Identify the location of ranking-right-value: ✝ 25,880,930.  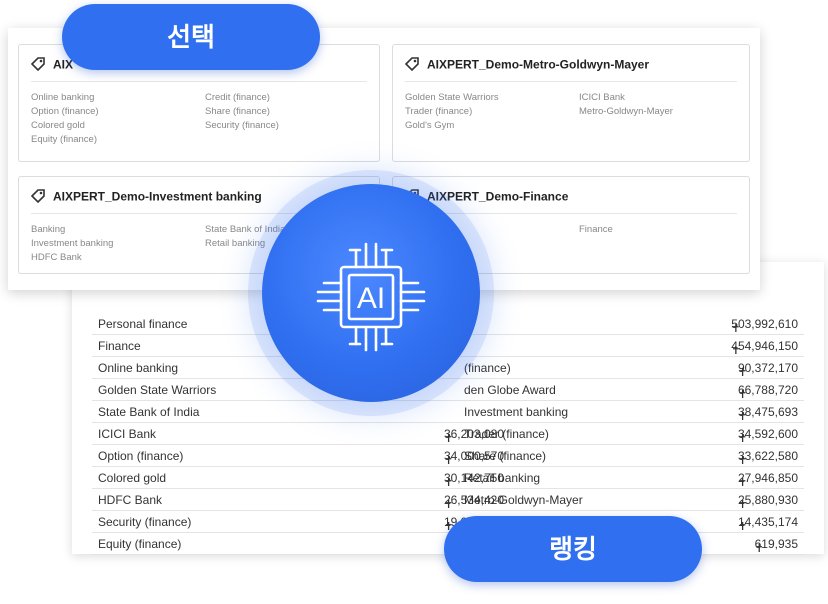
(768, 502).